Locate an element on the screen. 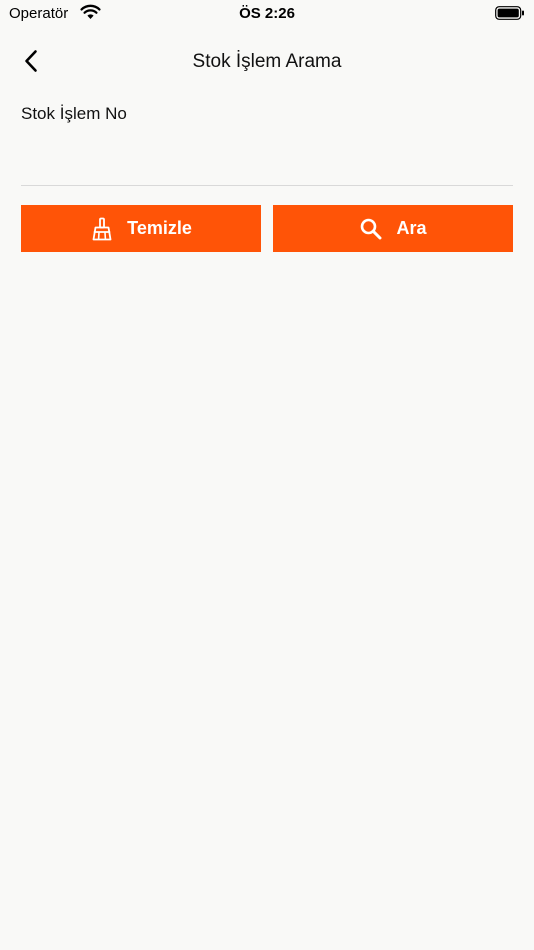 The width and height of the screenshot is (534, 950). clear-button: Temizle is located at coordinates (141, 228).